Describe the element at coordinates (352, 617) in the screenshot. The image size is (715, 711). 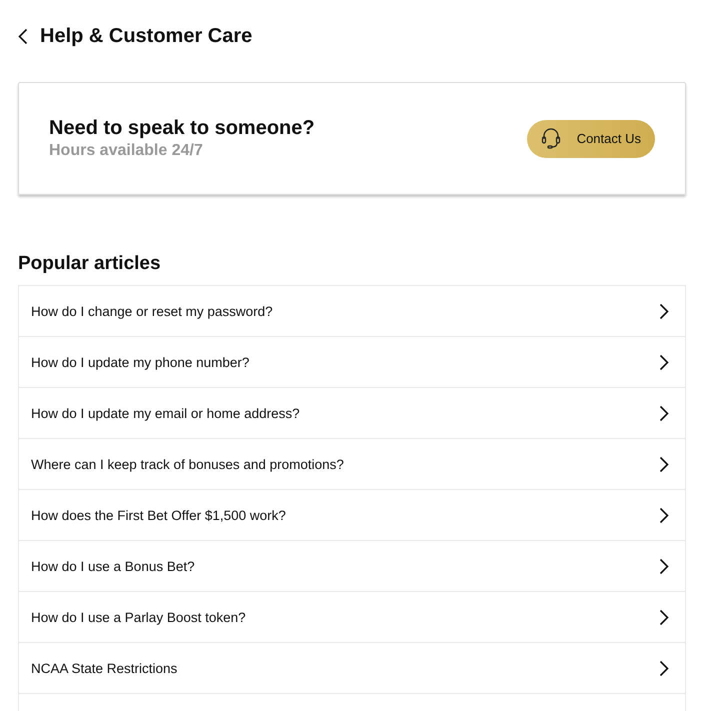
I see `article-item: How do I use a Parlay Boost token?` at that location.